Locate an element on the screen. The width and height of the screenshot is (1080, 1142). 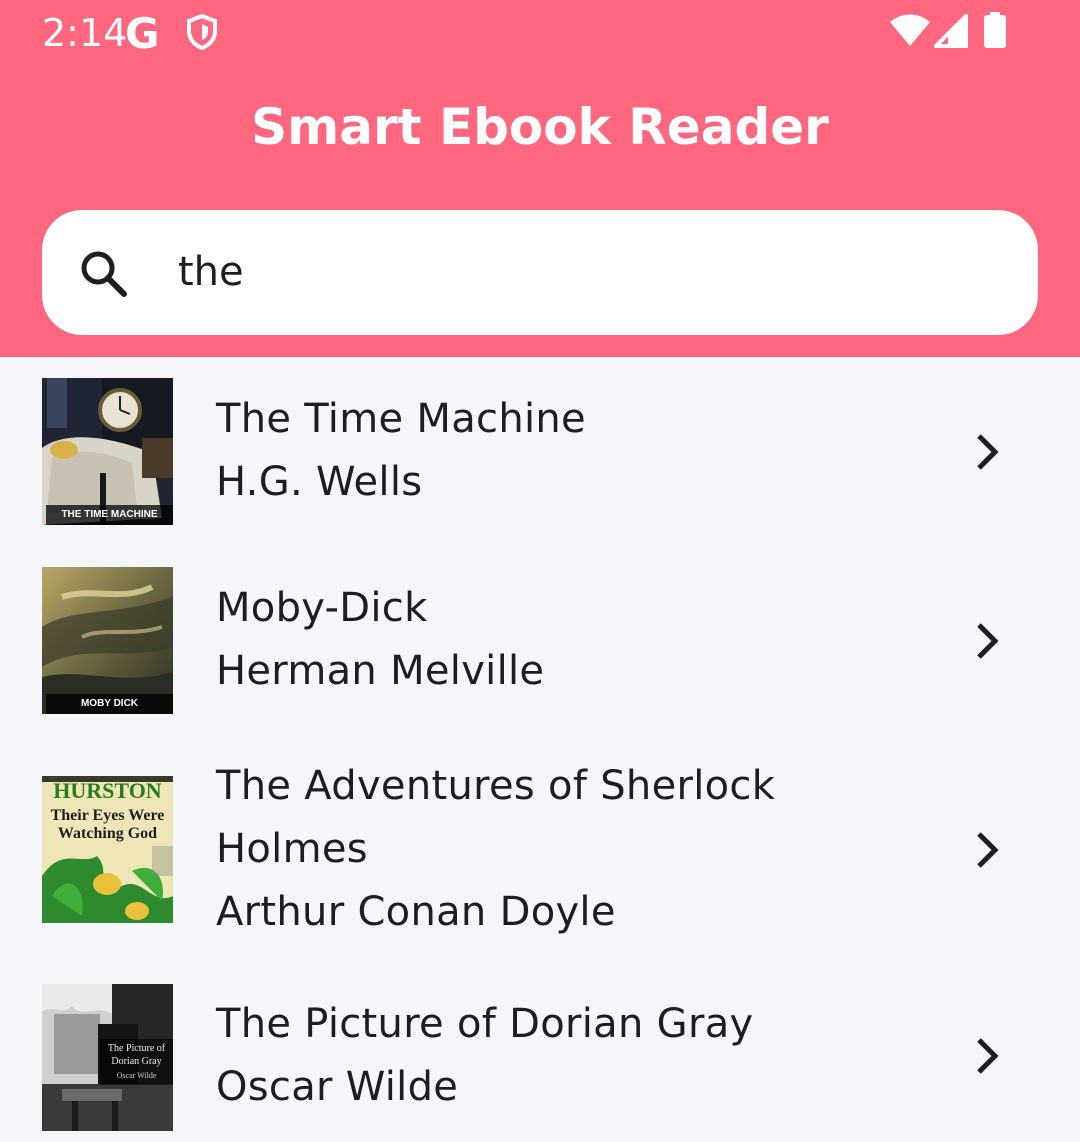
cover-caption: THE TIME MACHINE is located at coordinates (109, 515).